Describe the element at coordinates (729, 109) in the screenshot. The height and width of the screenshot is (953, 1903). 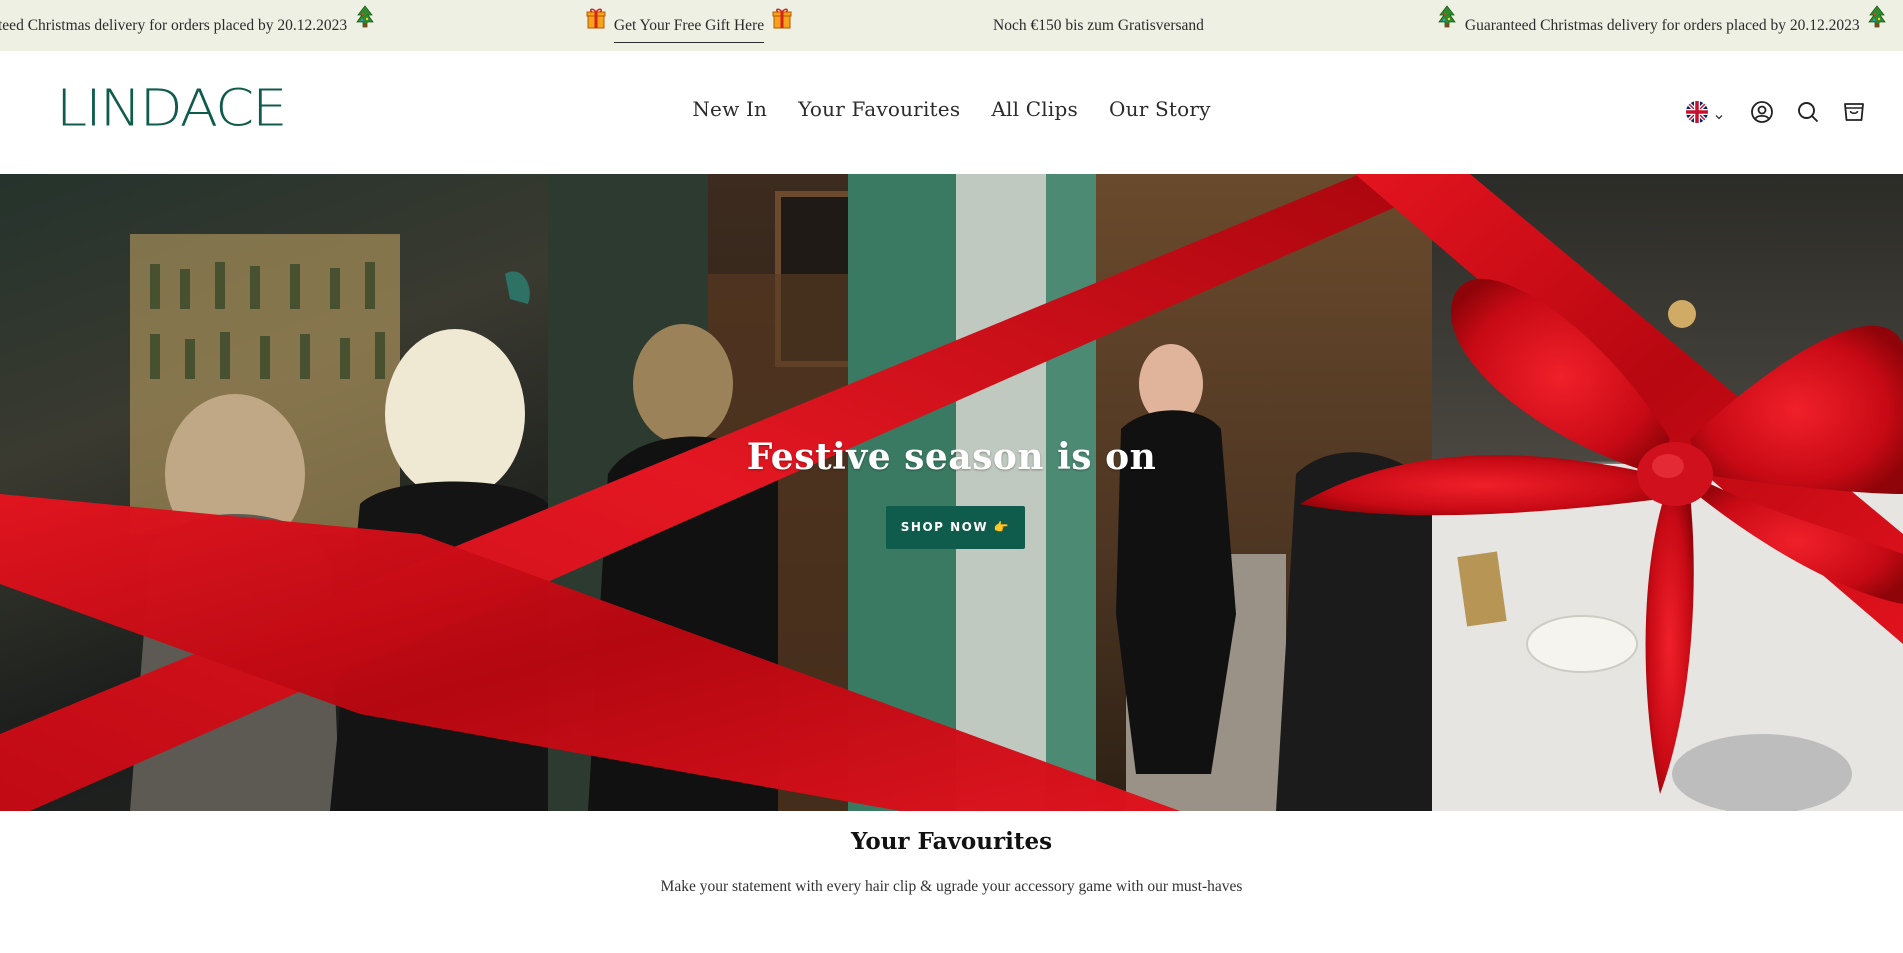
I see `nav-item-new-in: New In` at that location.